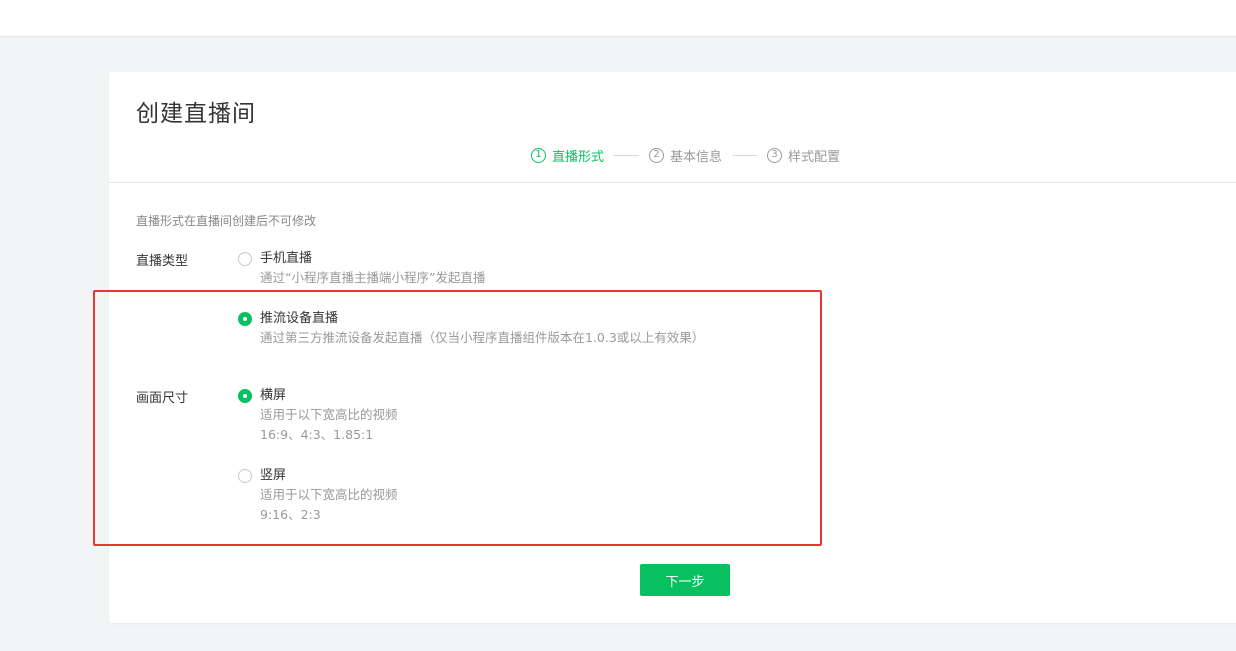 The width and height of the screenshot is (1236, 651). I want to click on step-style-config: 3 样式配置, so click(803, 155).